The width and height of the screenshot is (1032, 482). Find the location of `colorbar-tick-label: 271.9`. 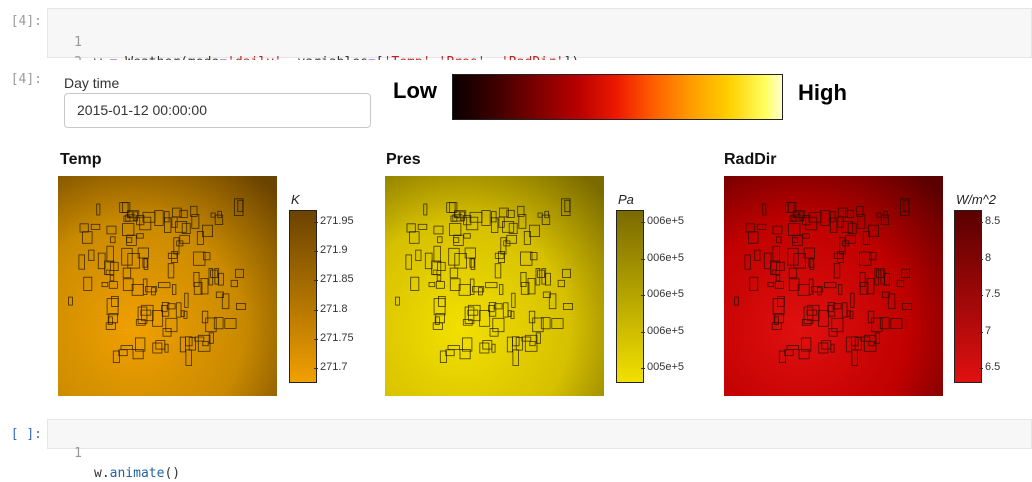

colorbar-tick-label: 271.9 is located at coordinates (334, 250).